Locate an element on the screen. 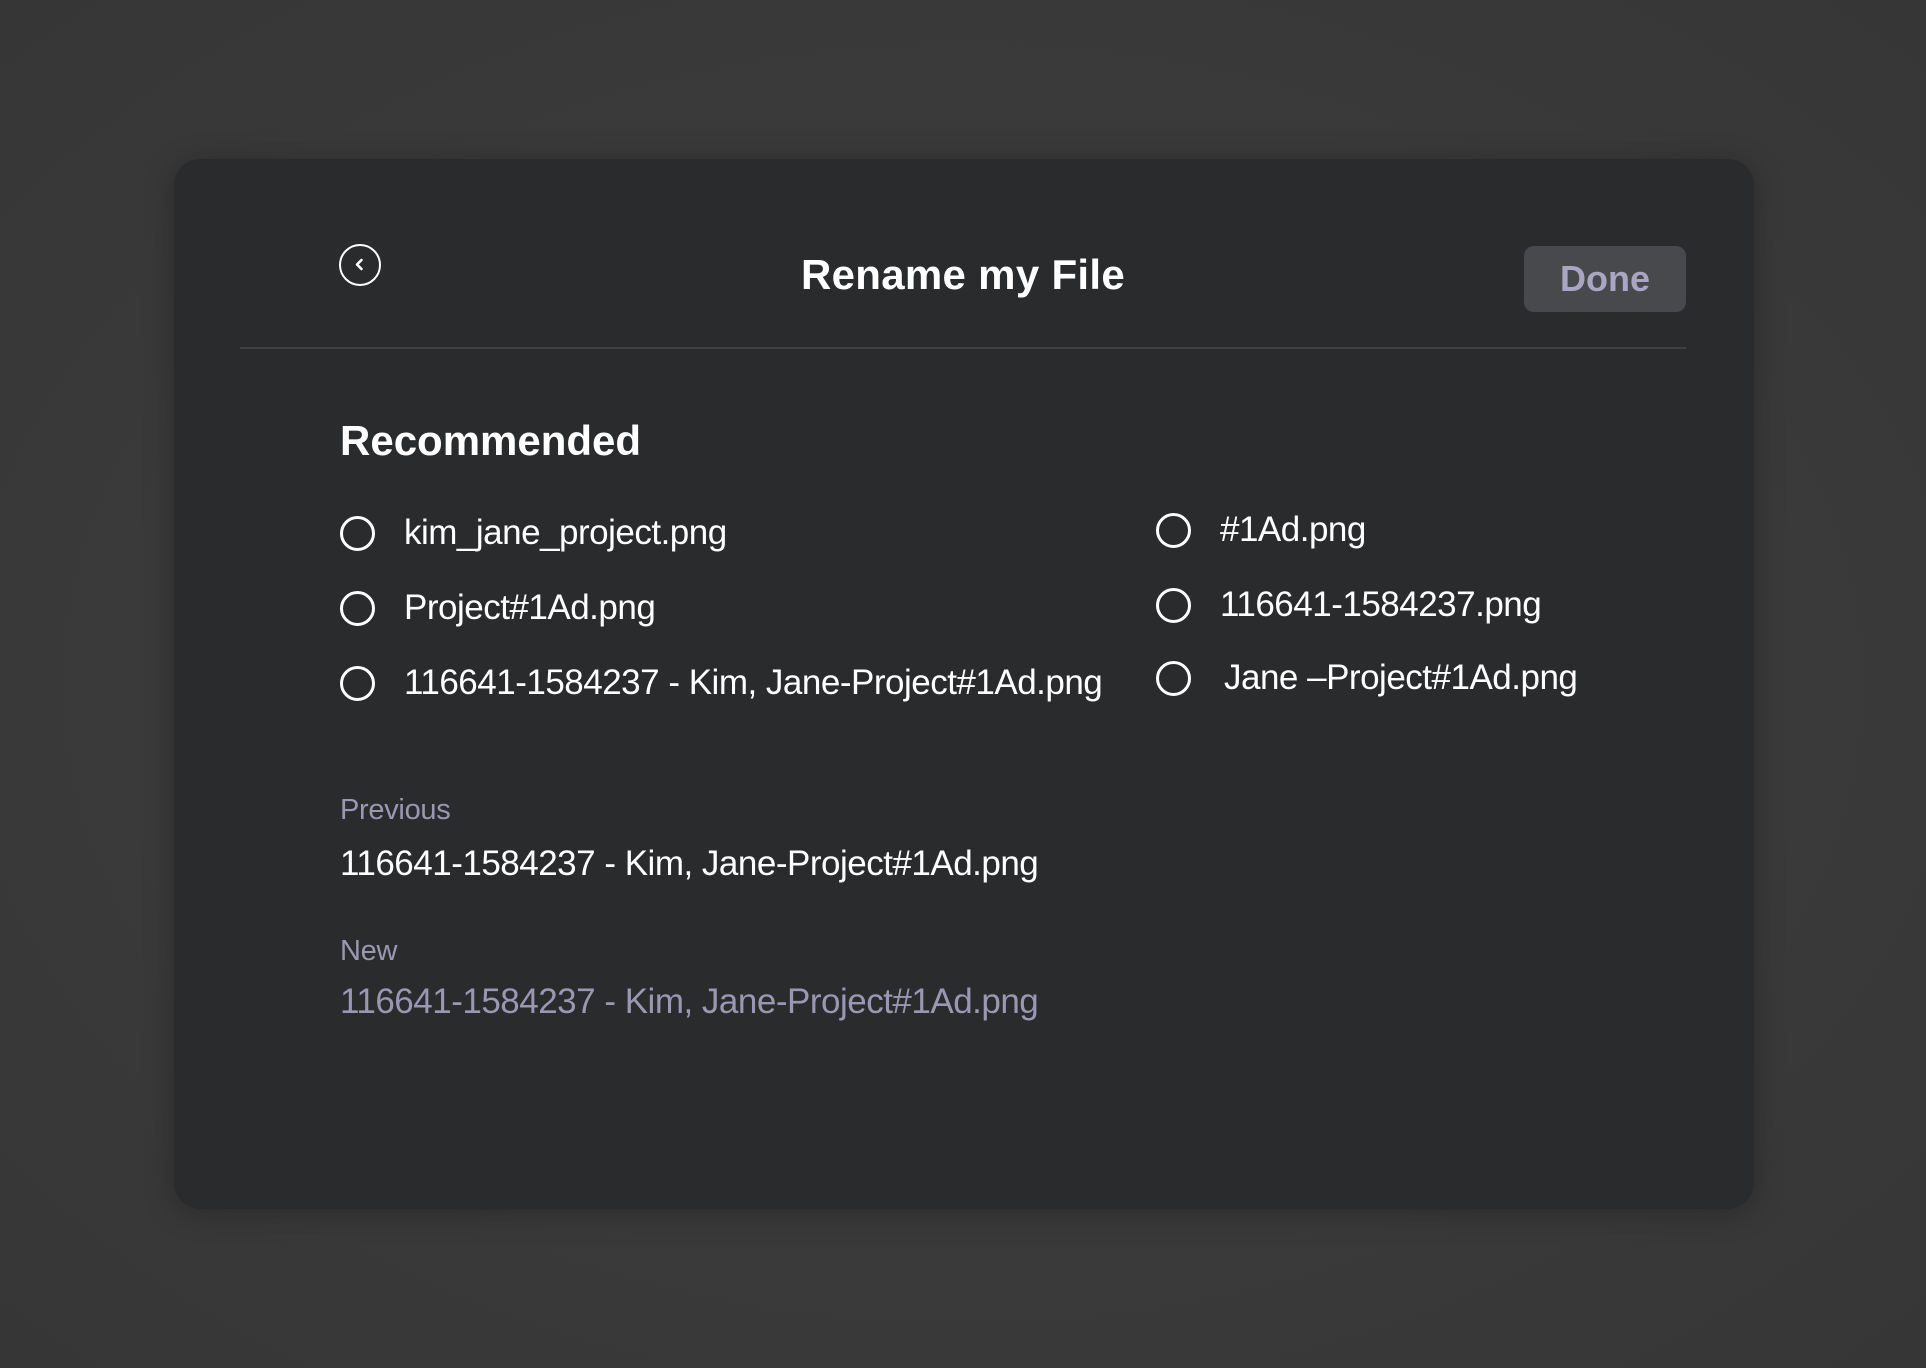 Image resolution: width=1926 pixels, height=1368 pixels. option-1ad: #1Ad.png is located at coordinates (1261, 530).